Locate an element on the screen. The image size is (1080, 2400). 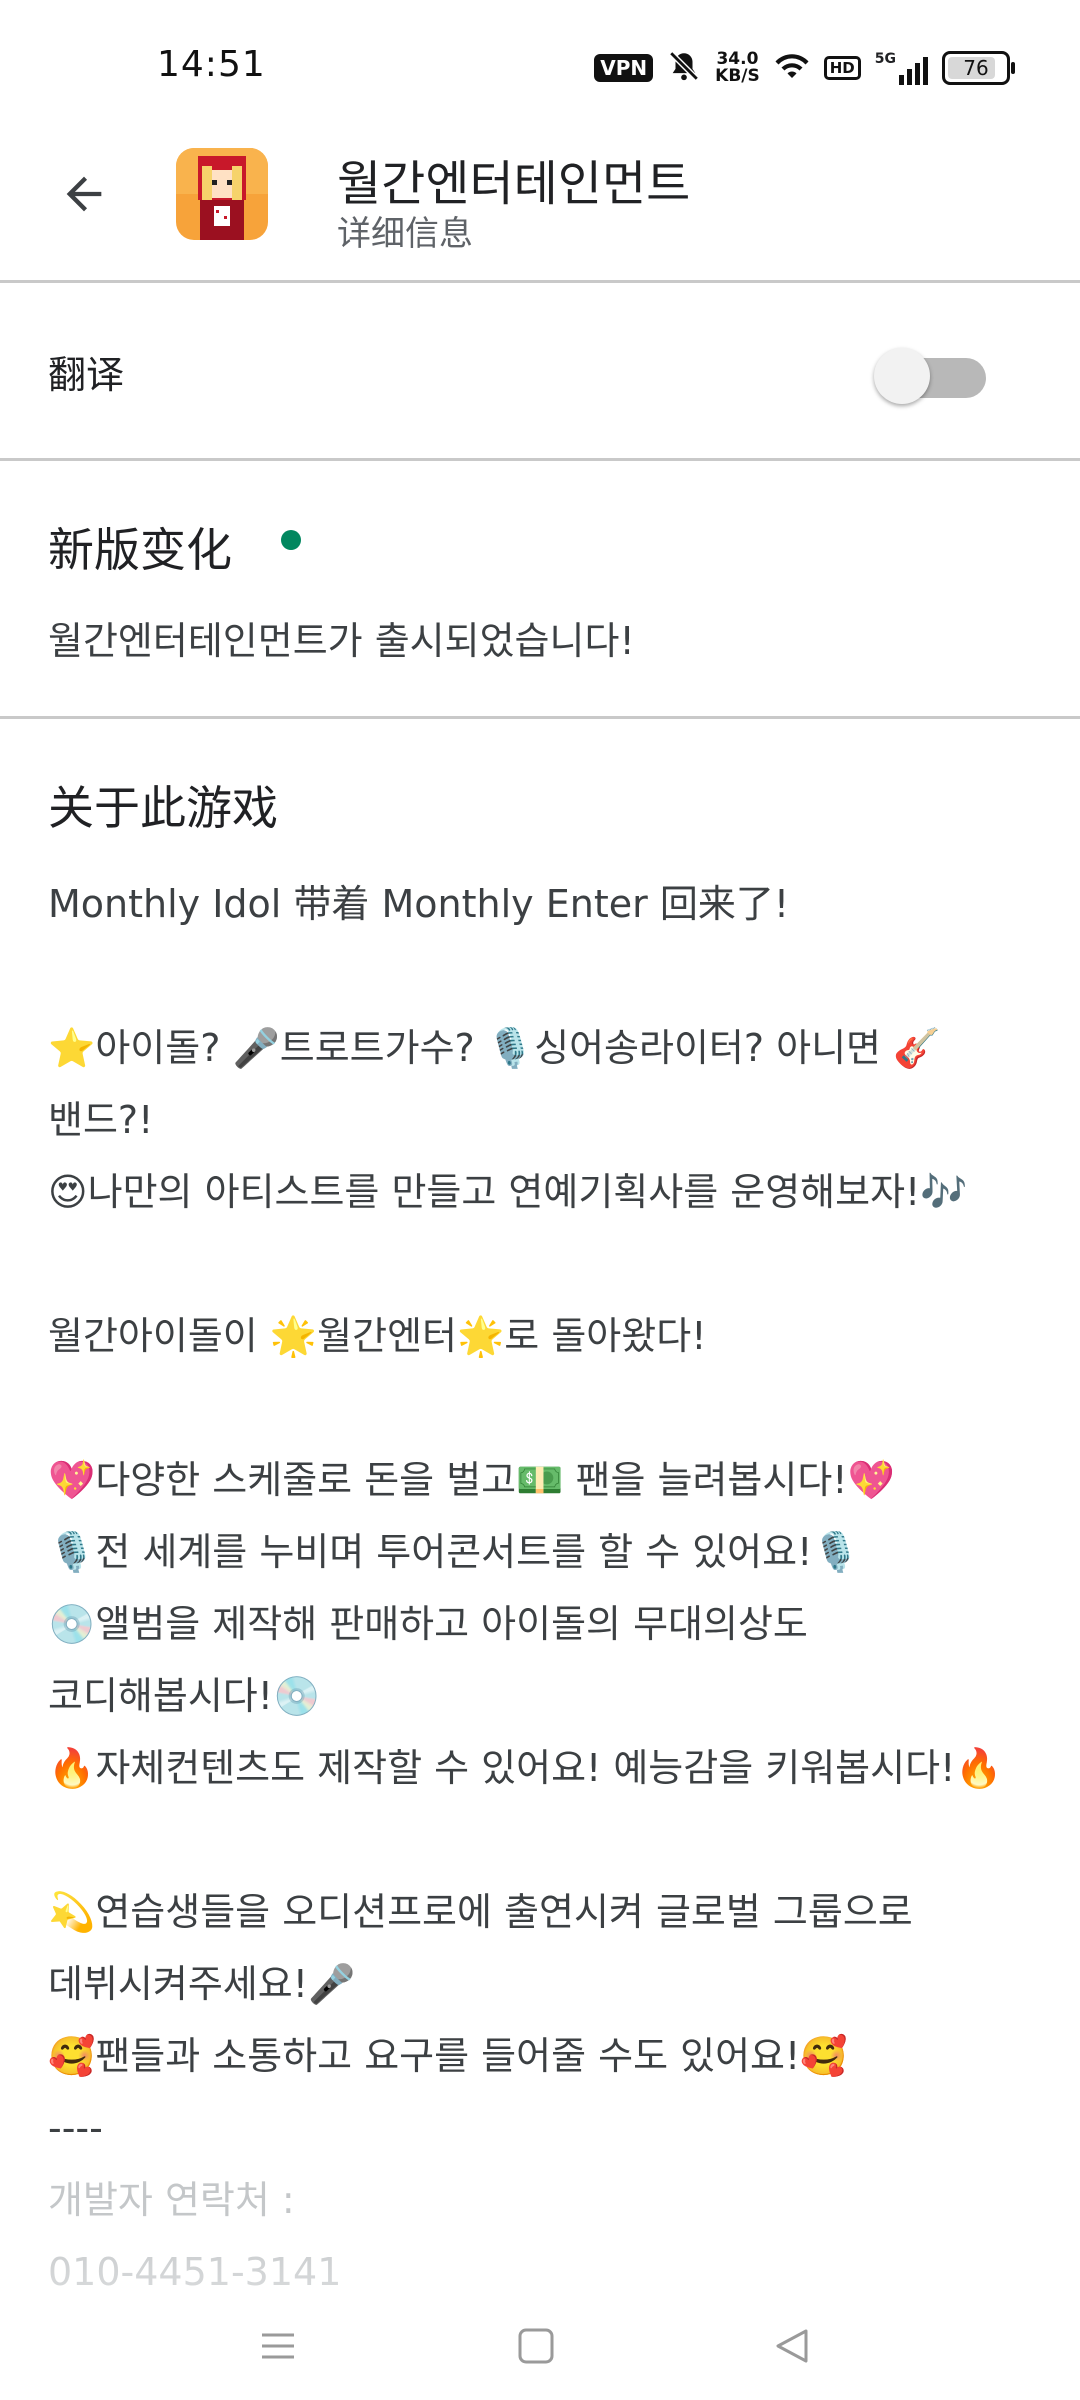
arrow-left-icon is located at coordinates (84, 194).